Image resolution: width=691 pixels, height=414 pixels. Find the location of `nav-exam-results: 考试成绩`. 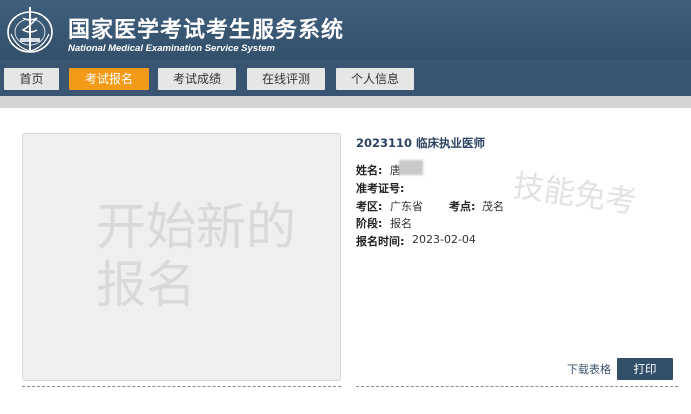

nav-exam-results: 考试成绩 is located at coordinates (197, 79).